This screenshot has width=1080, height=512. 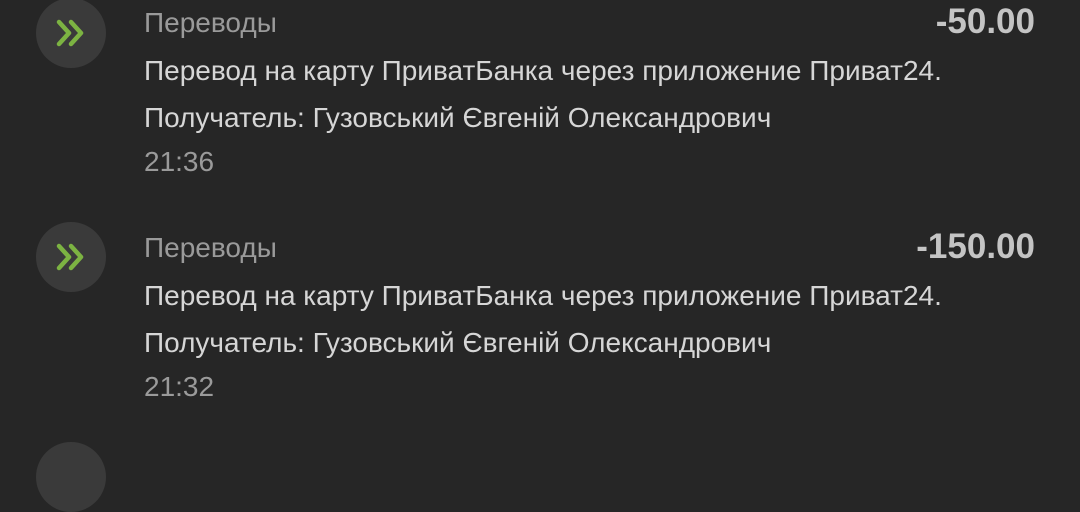 I want to click on next-transaction-icon, so click(x=71, y=477).